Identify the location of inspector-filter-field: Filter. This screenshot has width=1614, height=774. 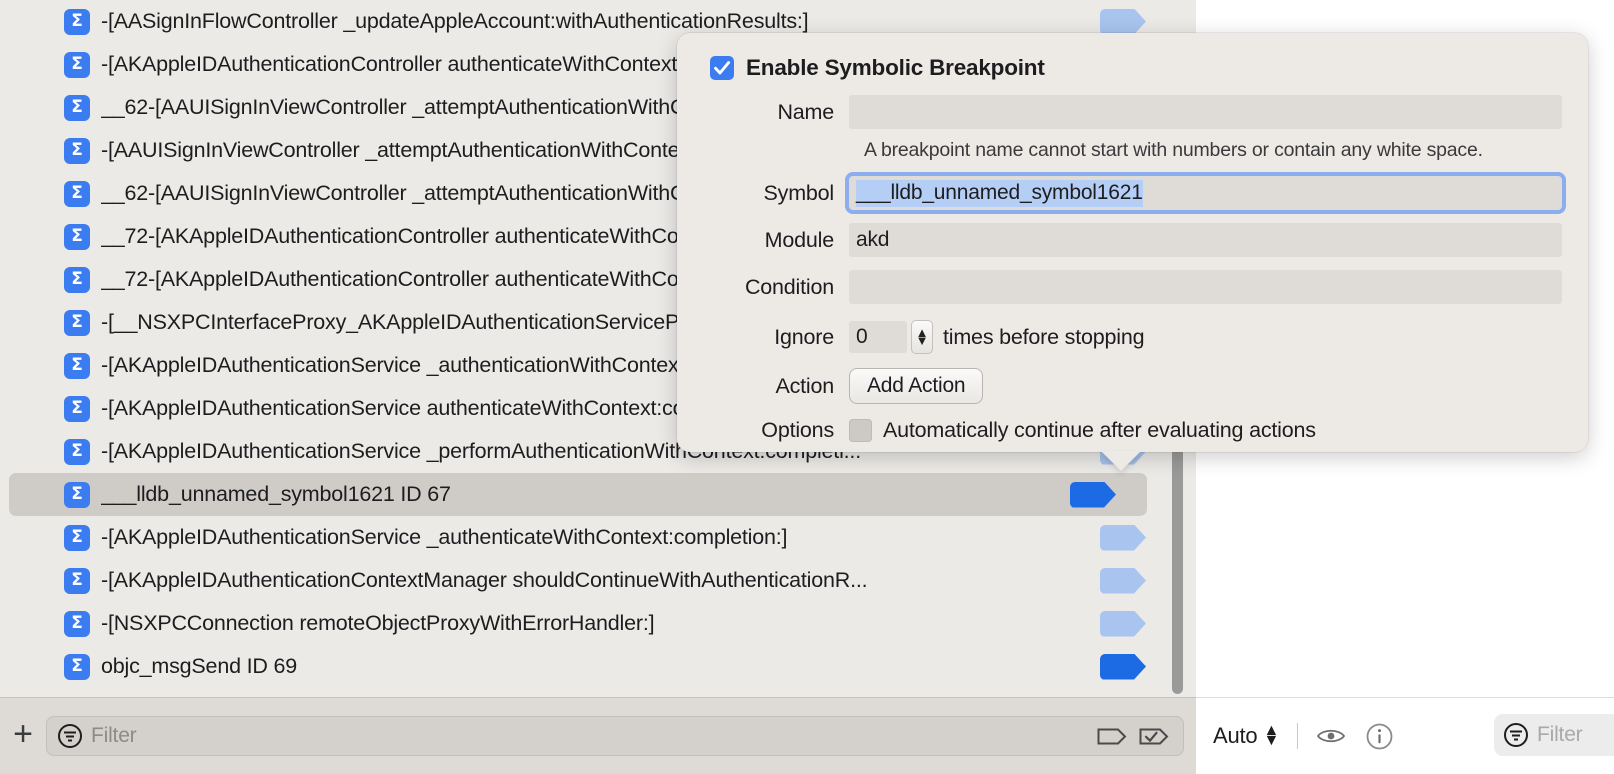
(1554, 735).